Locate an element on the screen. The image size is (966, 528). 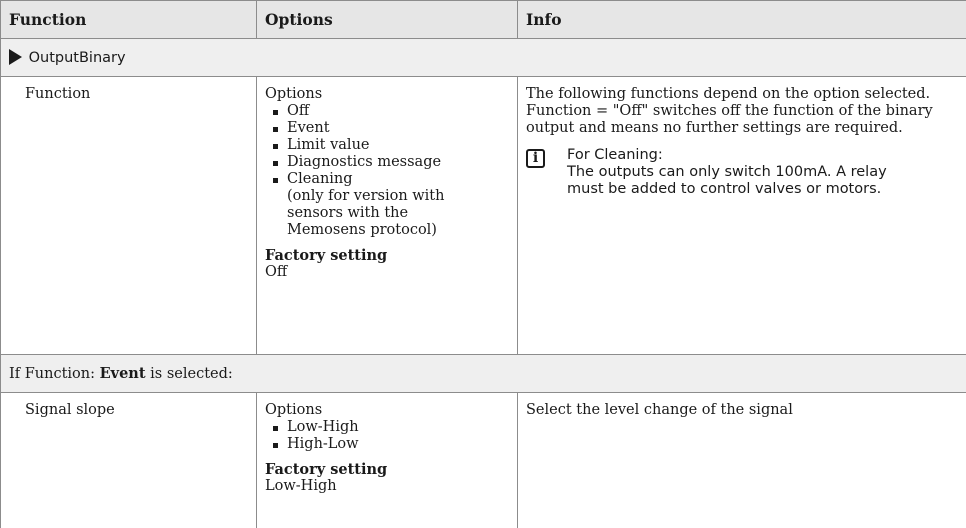
header-info: Info is located at coordinates (742, 20).